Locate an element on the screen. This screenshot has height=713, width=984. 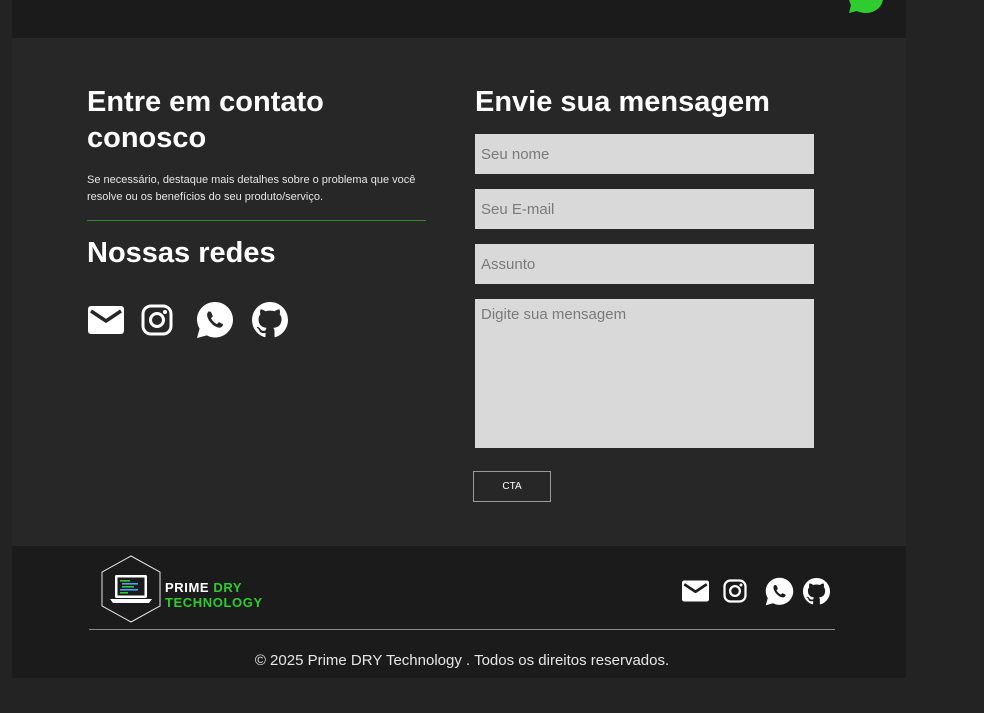
social-links is located at coordinates (256, 320).